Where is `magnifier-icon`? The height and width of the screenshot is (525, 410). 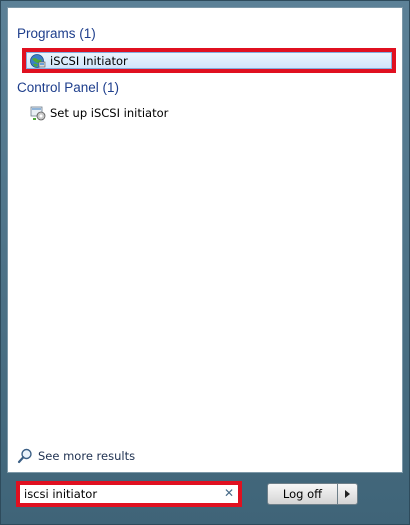 magnifier-icon is located at coordinates (25, 456).